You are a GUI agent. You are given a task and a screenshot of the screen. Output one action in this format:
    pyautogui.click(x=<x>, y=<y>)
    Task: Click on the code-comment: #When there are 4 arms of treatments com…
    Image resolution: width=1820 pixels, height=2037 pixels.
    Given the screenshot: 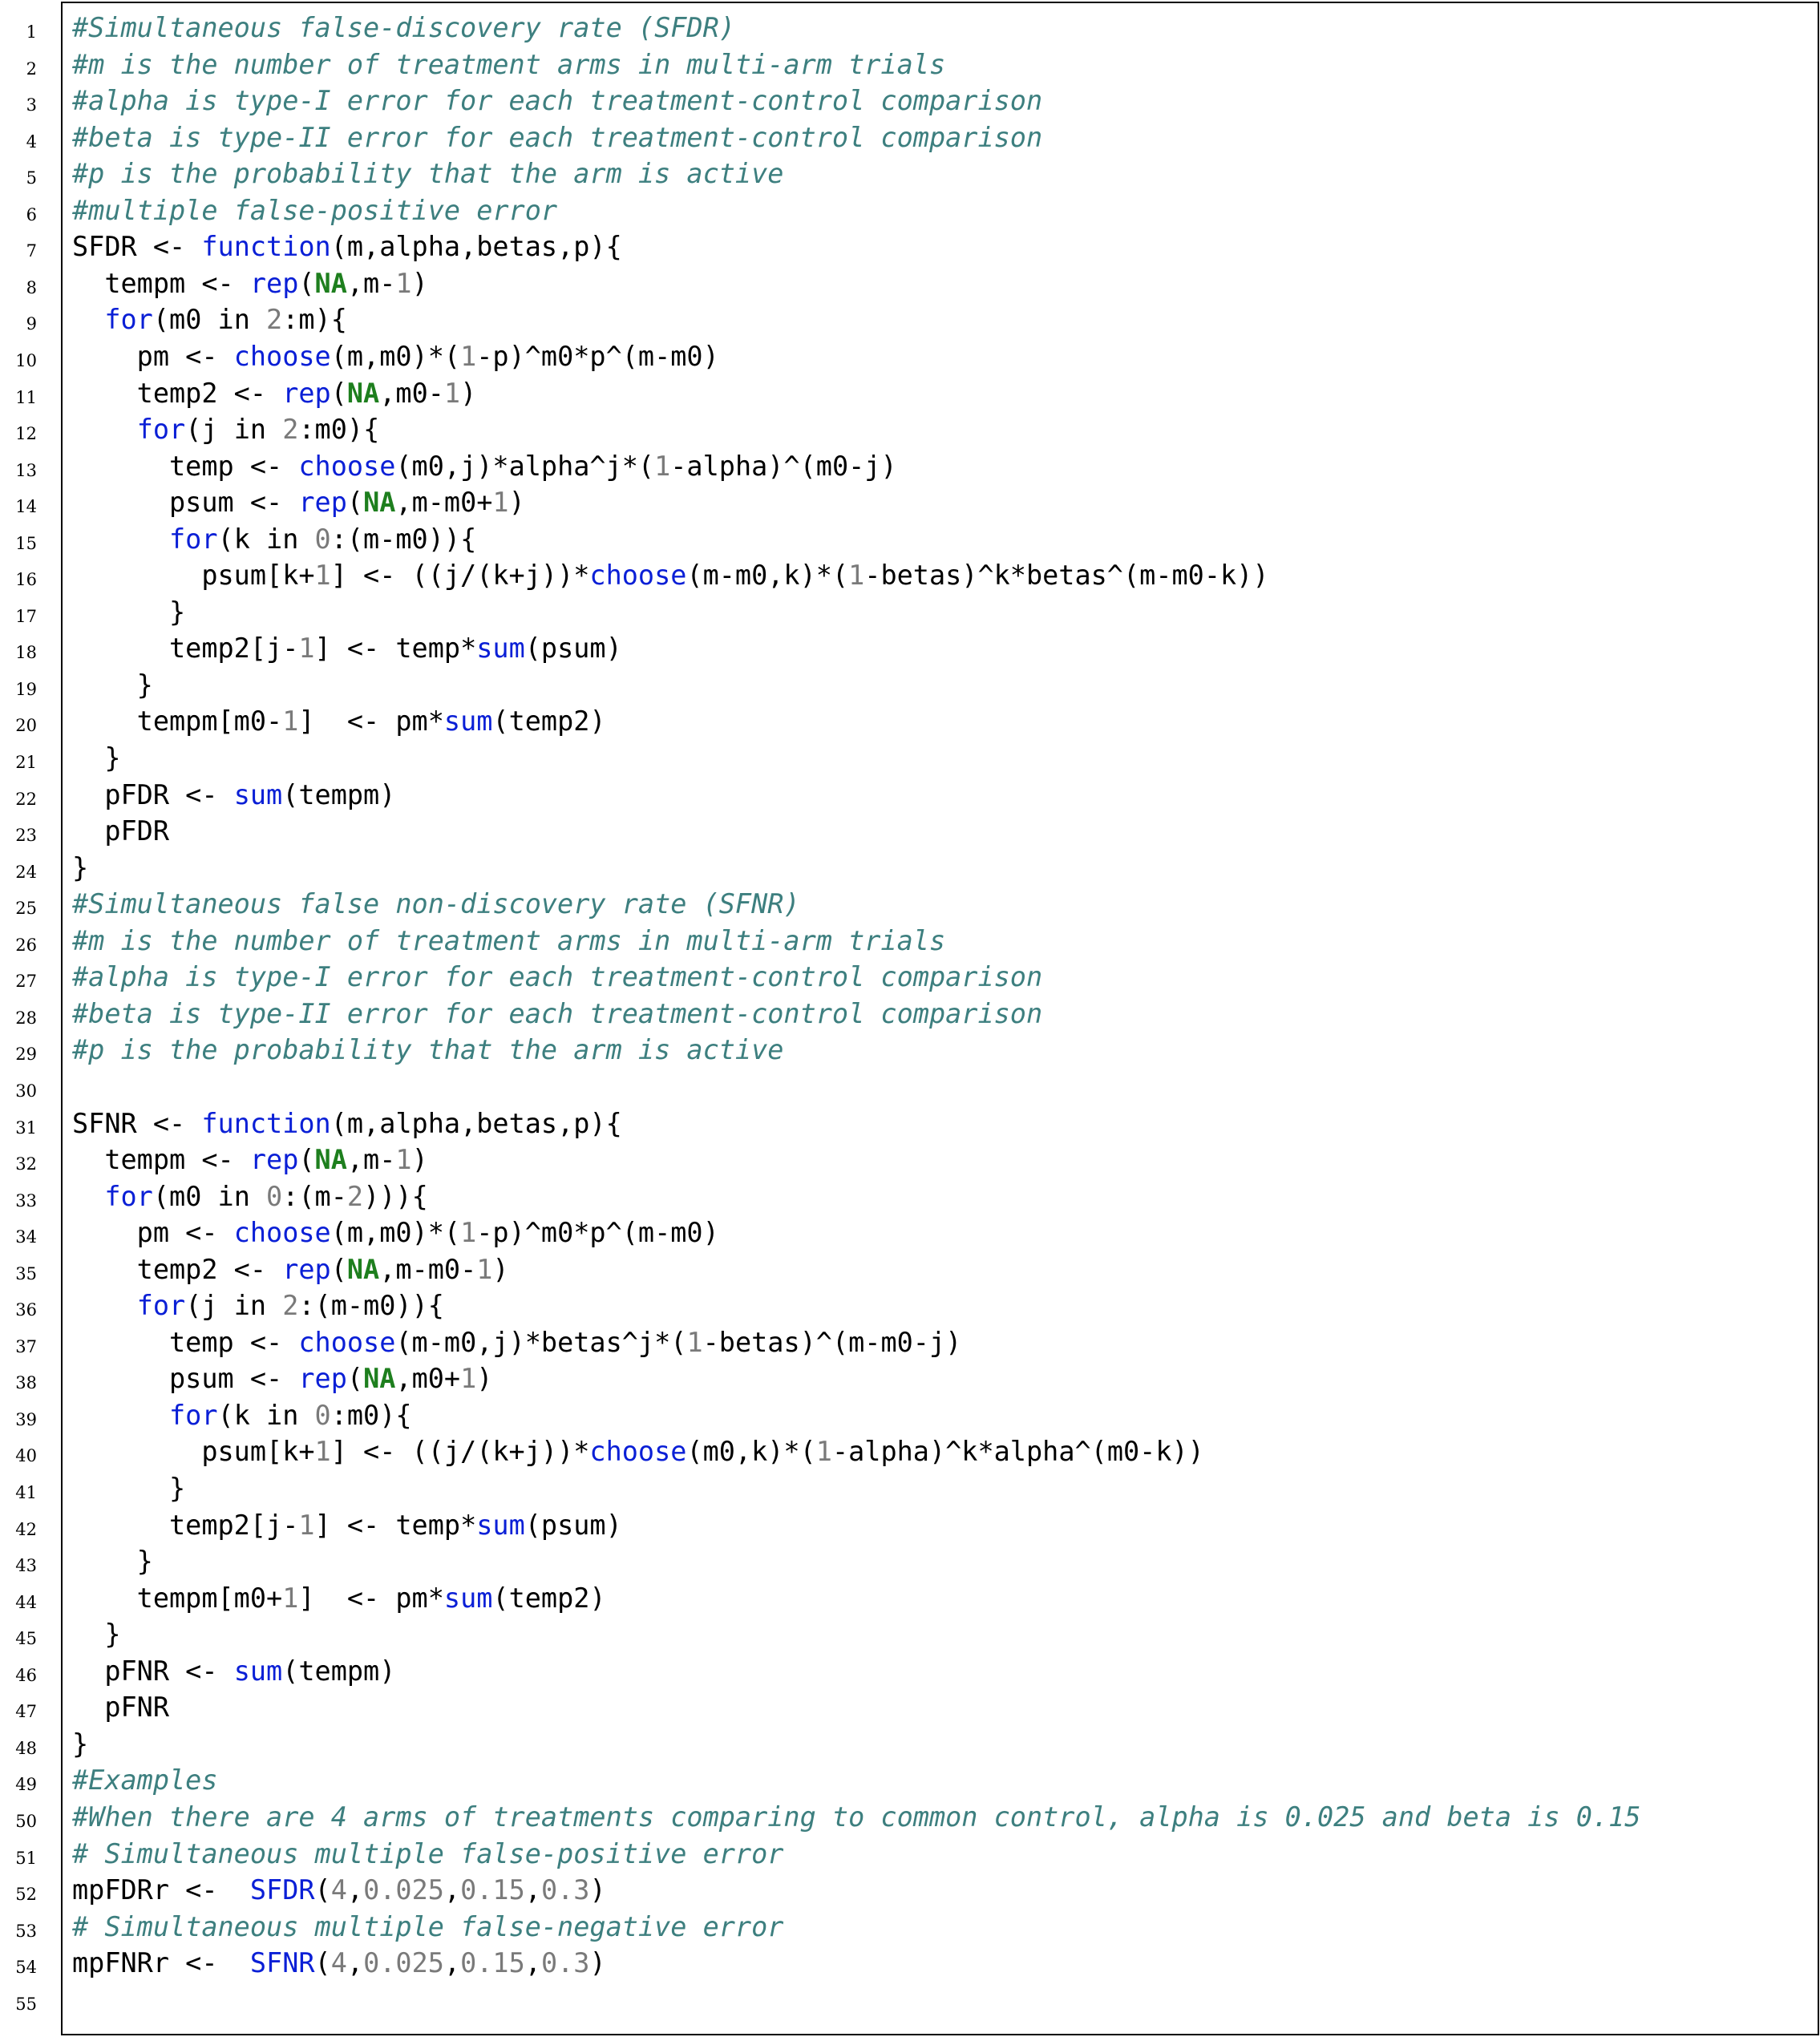 What is the action you would take?
    pyautogui.click(x=856, y=1817)
    